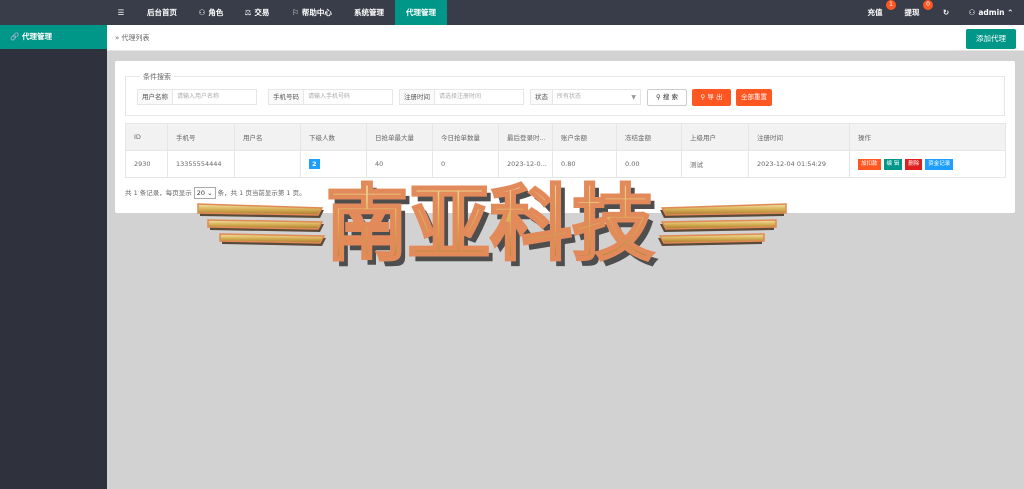 The height and width of the screenshot is (489, 1024). Describe the element at coordinates (703, 97) in the screenshot. I see `export-icon: ⚲` at that location.